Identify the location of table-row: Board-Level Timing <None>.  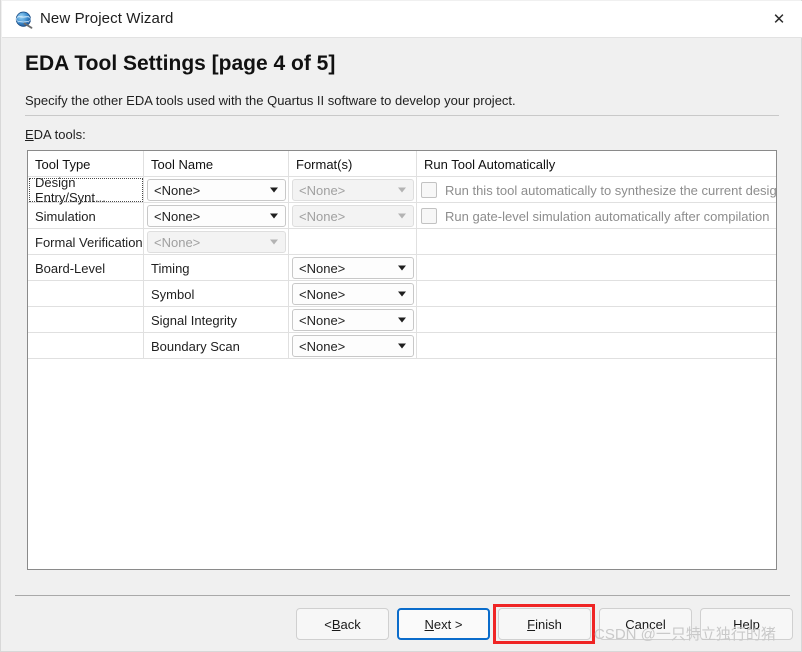
(402, 268).